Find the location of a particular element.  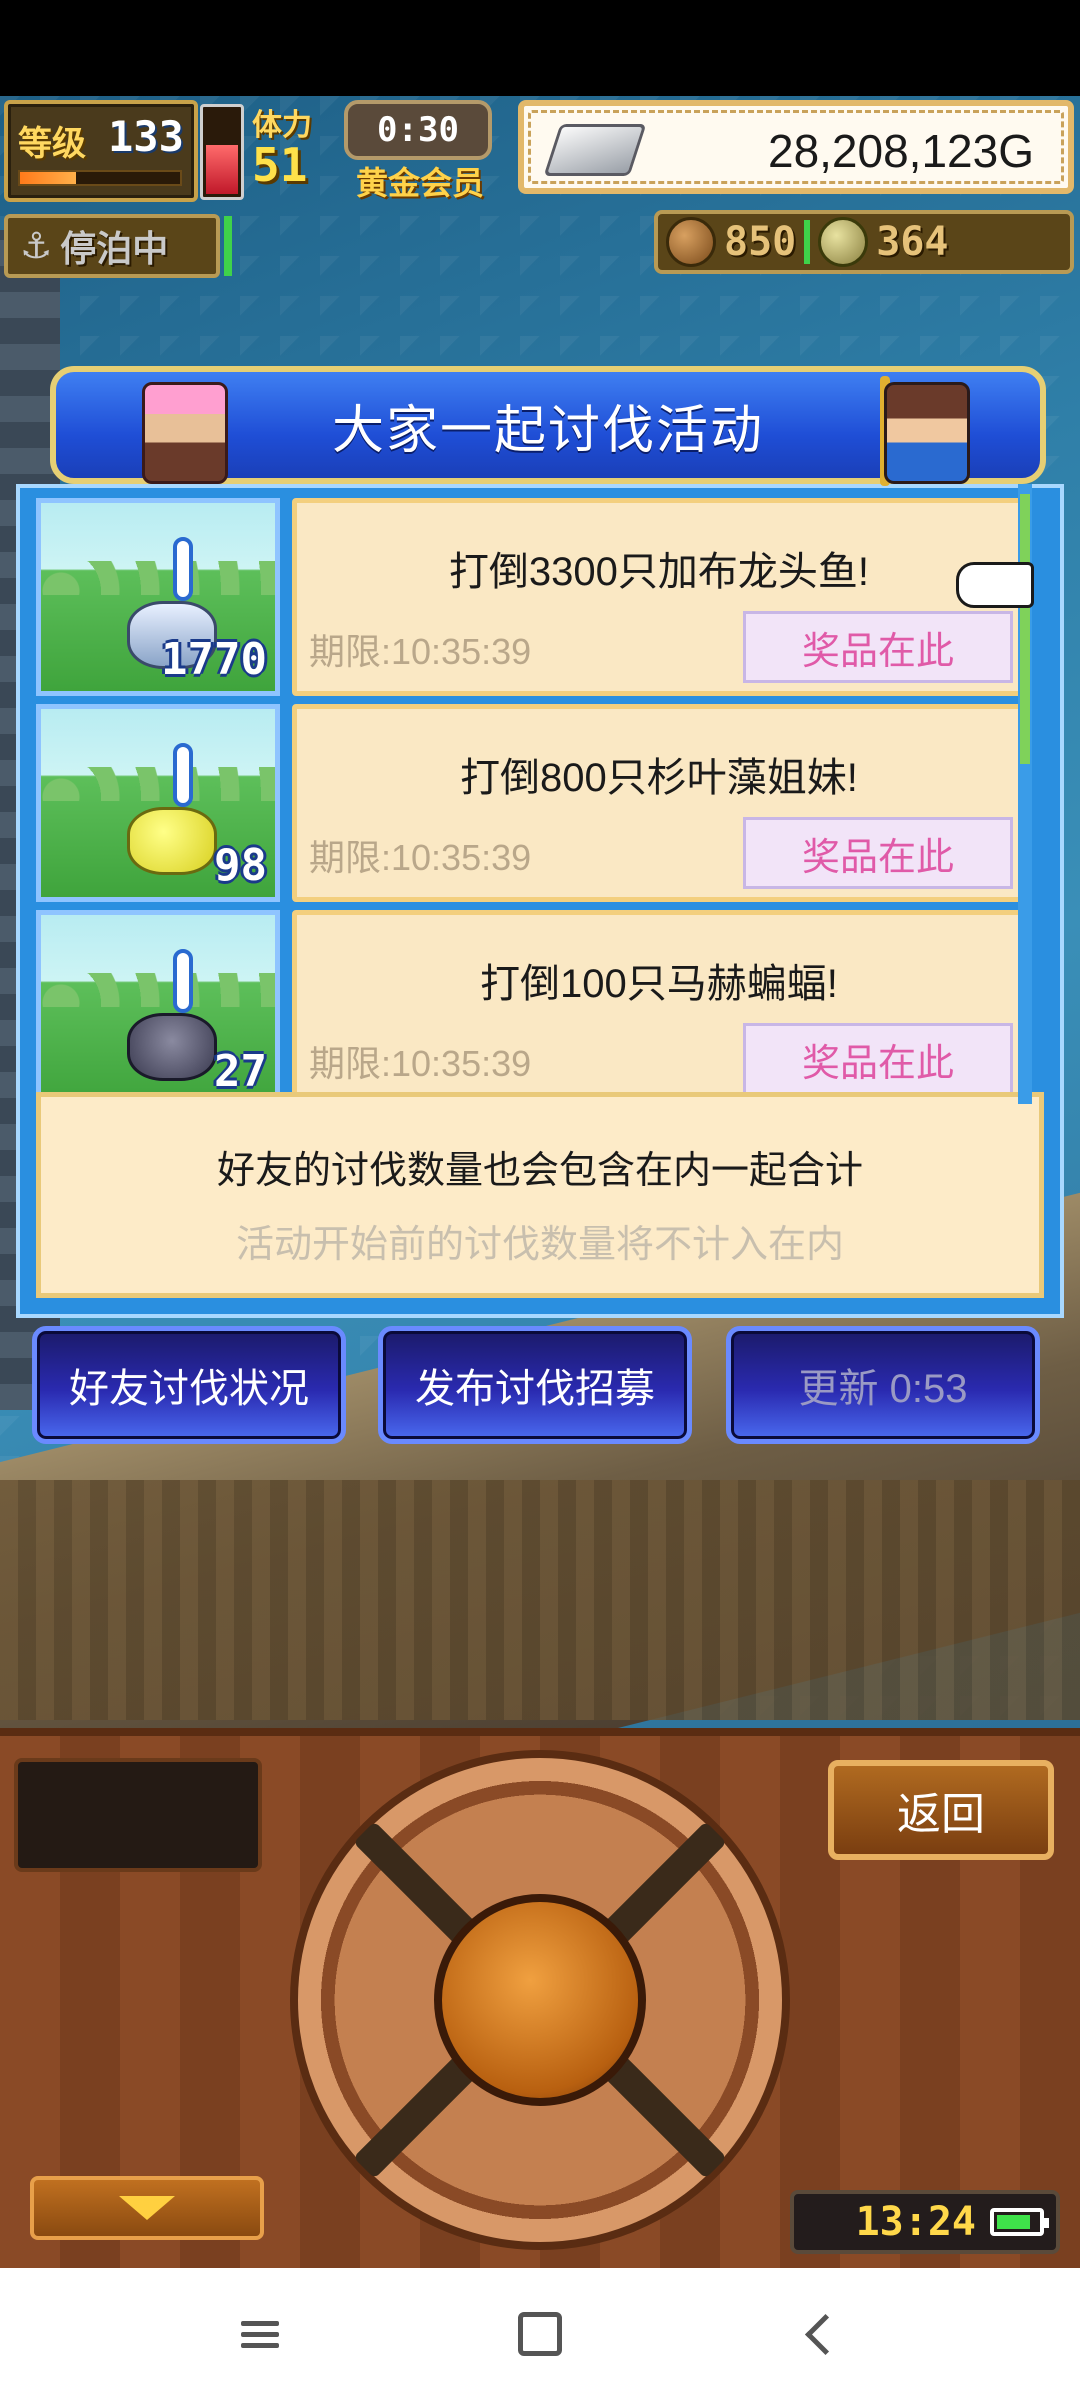

battery-fill is located at coordinates (1014, 2222).